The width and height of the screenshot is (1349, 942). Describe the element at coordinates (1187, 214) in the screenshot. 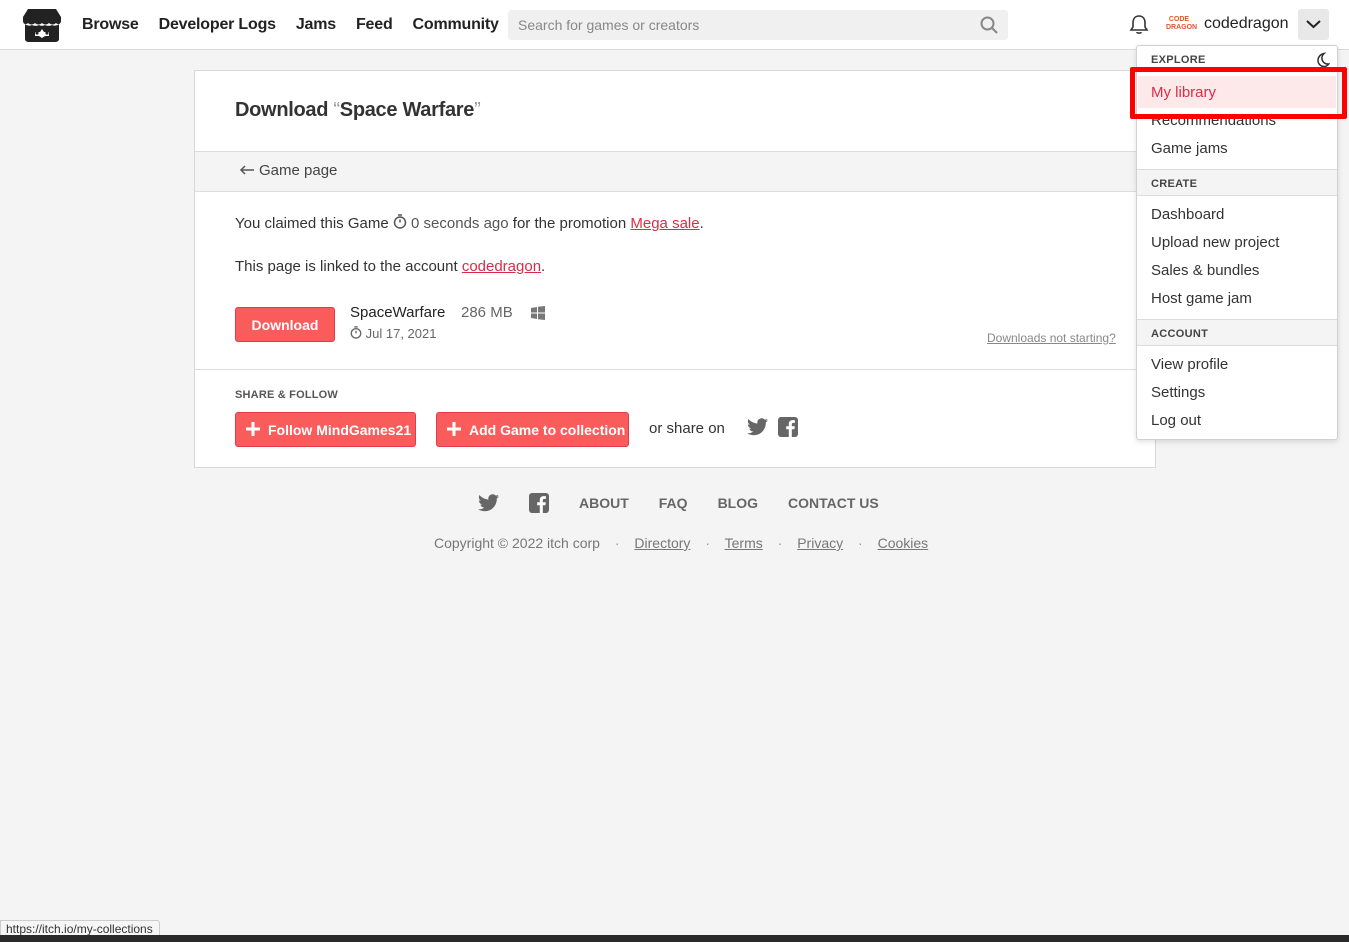

I see `menu-item-dashboard: Dashboard` at that location.